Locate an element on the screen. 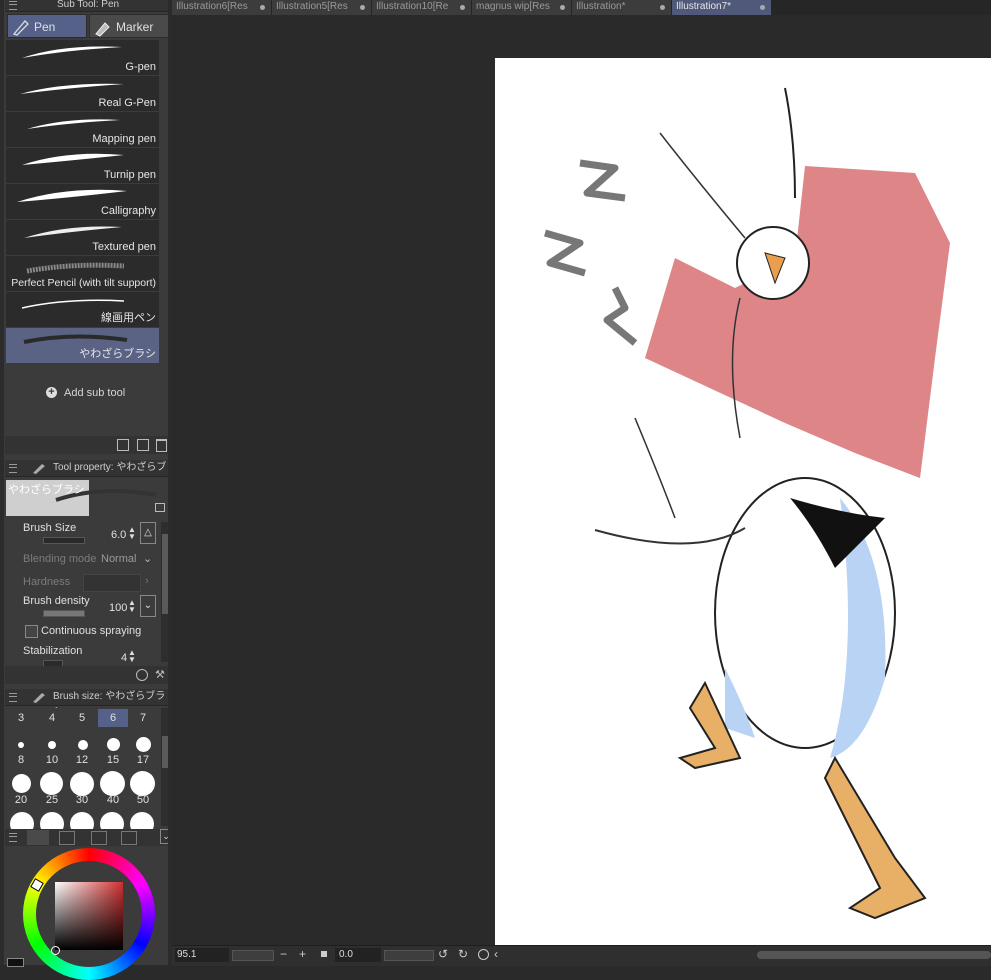  horizontal-scrollbar is located at coordinates (874, 955).